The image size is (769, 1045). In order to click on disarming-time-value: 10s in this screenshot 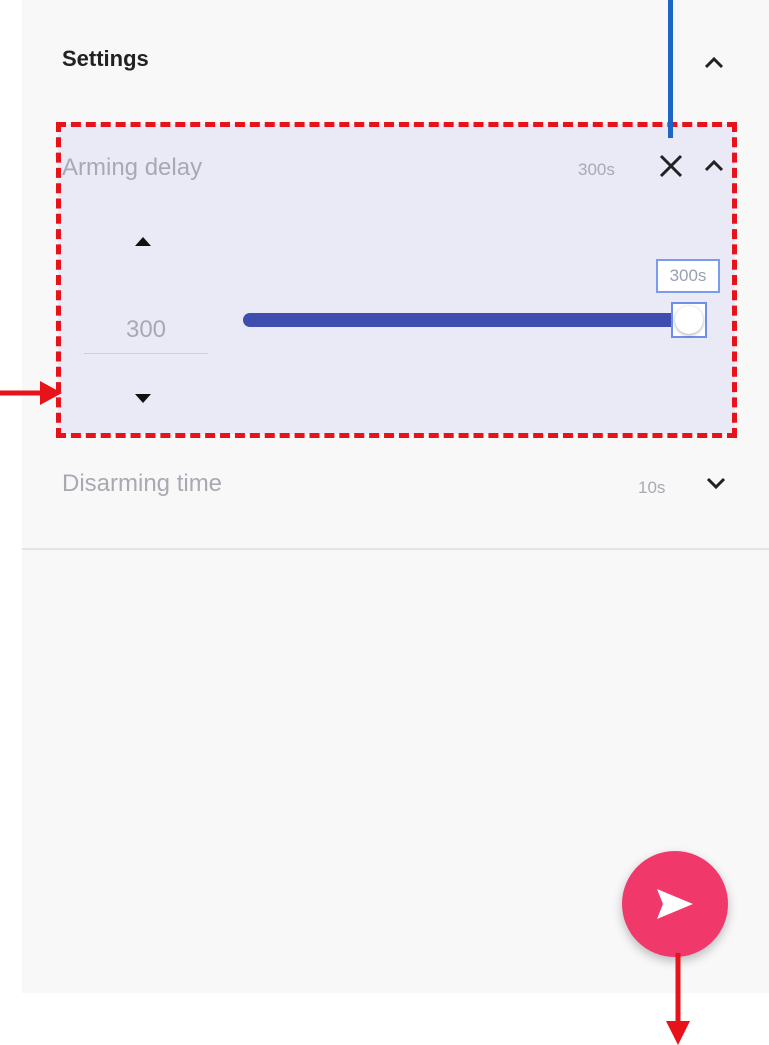, I will do `click(652, 487)`.